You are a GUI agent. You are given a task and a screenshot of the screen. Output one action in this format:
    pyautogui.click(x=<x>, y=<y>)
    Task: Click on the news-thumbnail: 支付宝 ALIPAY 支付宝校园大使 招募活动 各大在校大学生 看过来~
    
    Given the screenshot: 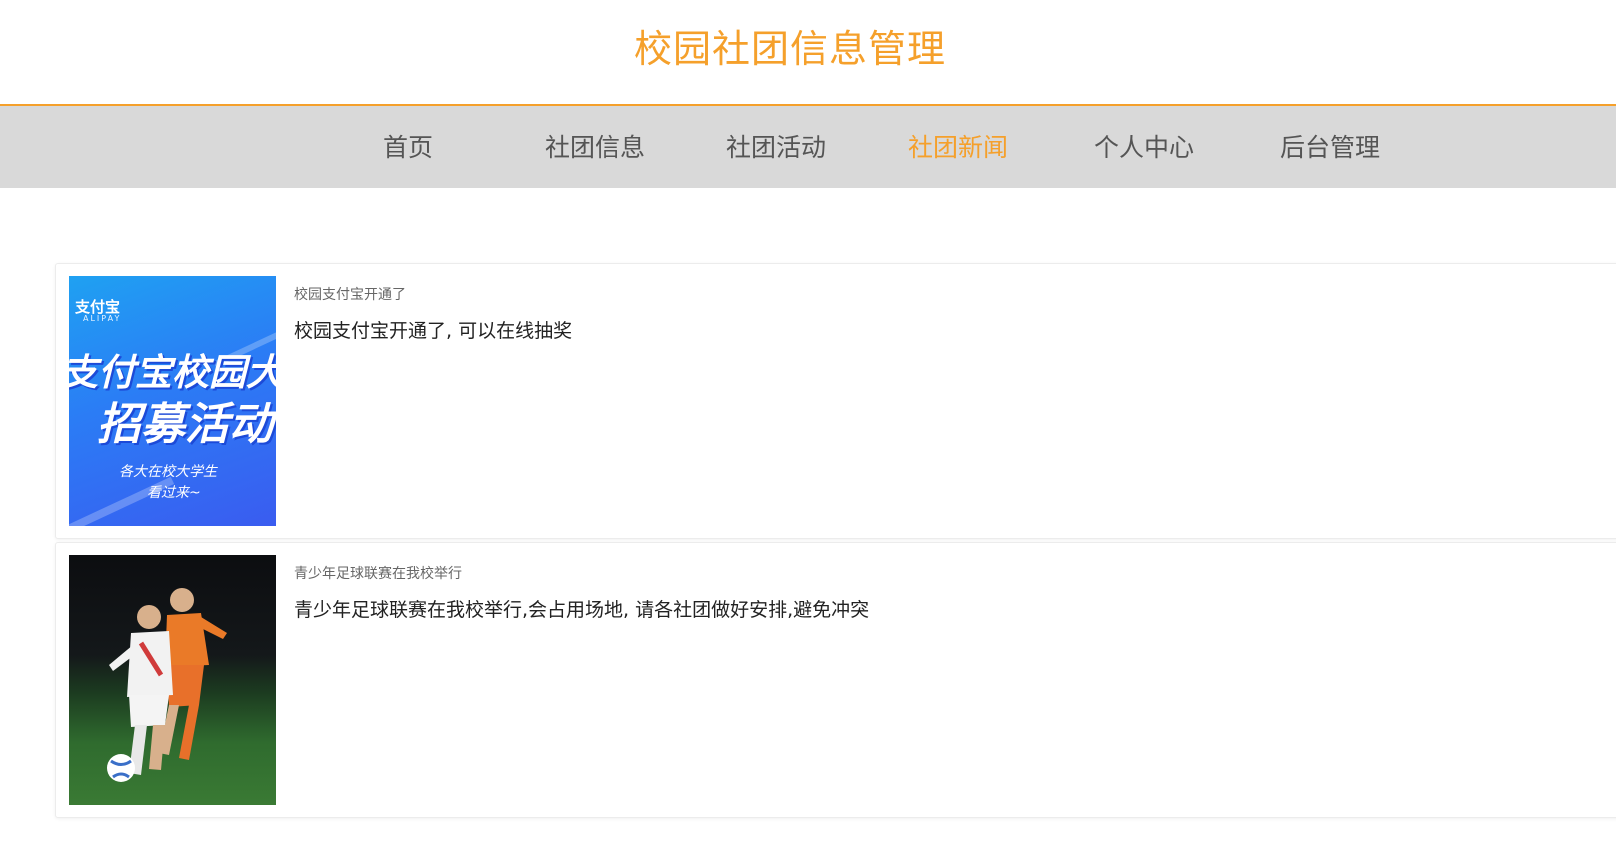 What is the action you would take?
    pyautogui.click(x=172, y=401)
    